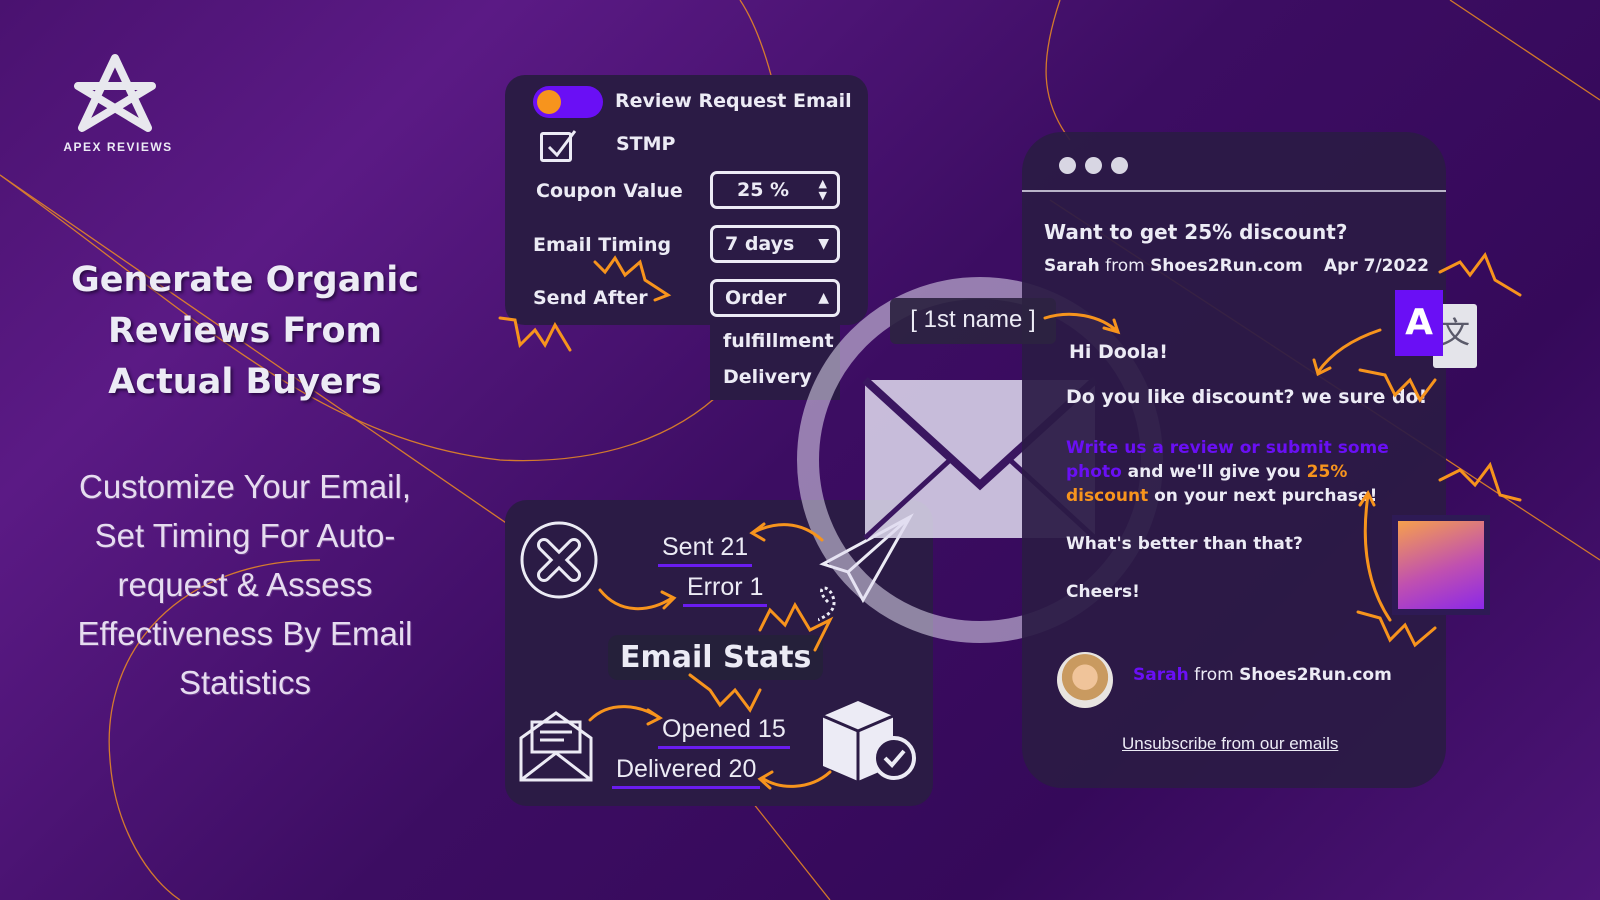 This screenshot has width=1600, height=900. I want to click on subheadline-line: Customize Your Email,, so click(245, 486).